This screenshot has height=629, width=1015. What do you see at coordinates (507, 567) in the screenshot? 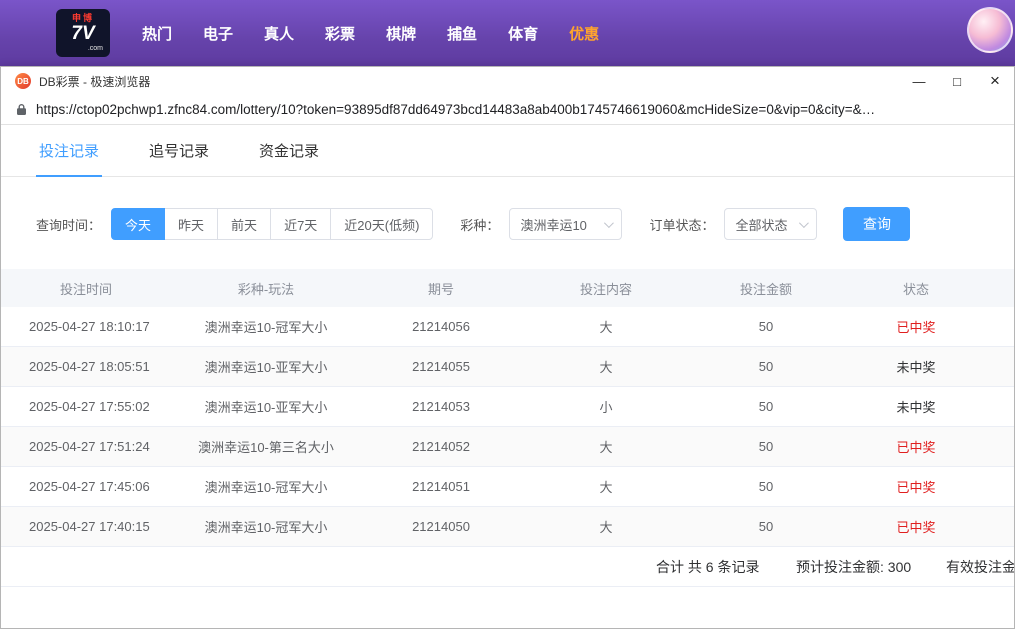
I see `table-summary-row: 合计 共 6 条记录 预计投注金额: 300 有效投注金` at bounding box center [507, 567].